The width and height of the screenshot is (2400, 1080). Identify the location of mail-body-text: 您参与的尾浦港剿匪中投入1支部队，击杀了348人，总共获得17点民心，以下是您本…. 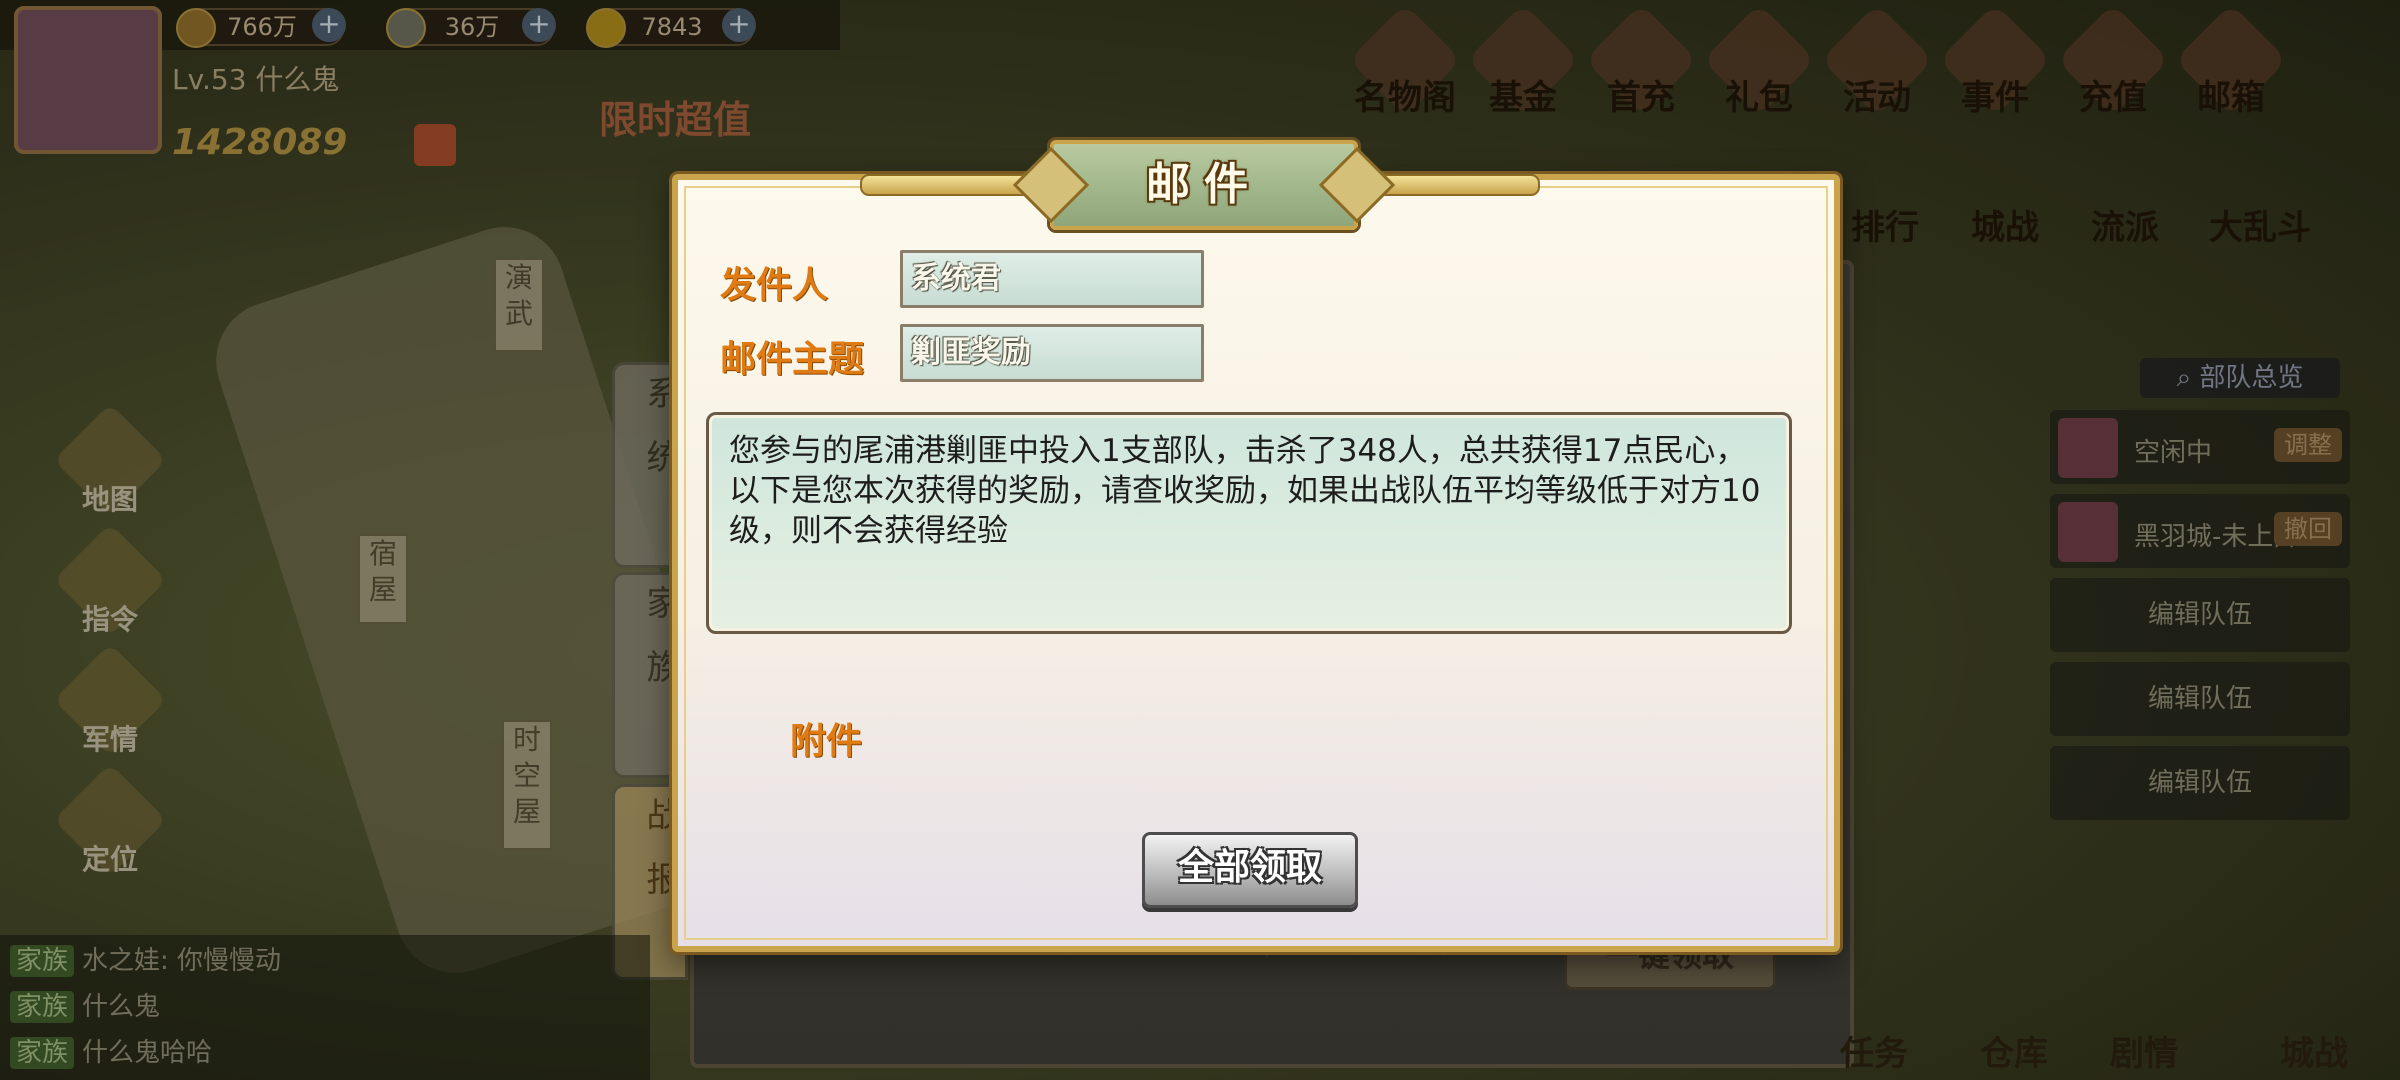
(1245, 491).